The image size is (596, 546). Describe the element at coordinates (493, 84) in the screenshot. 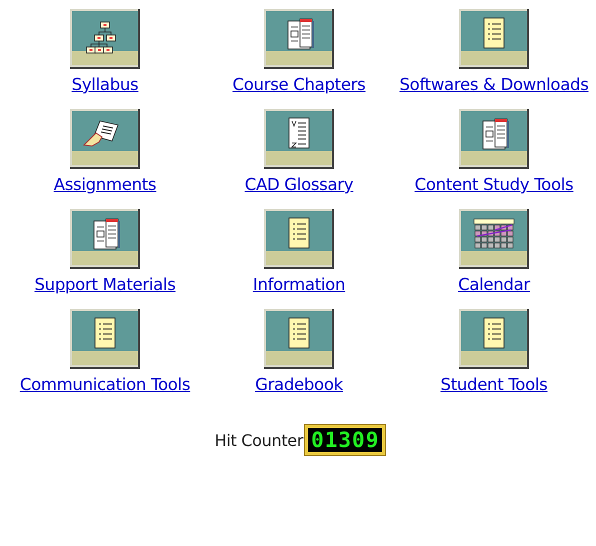

I see `page-link: Softwares & Downloads` at that location.